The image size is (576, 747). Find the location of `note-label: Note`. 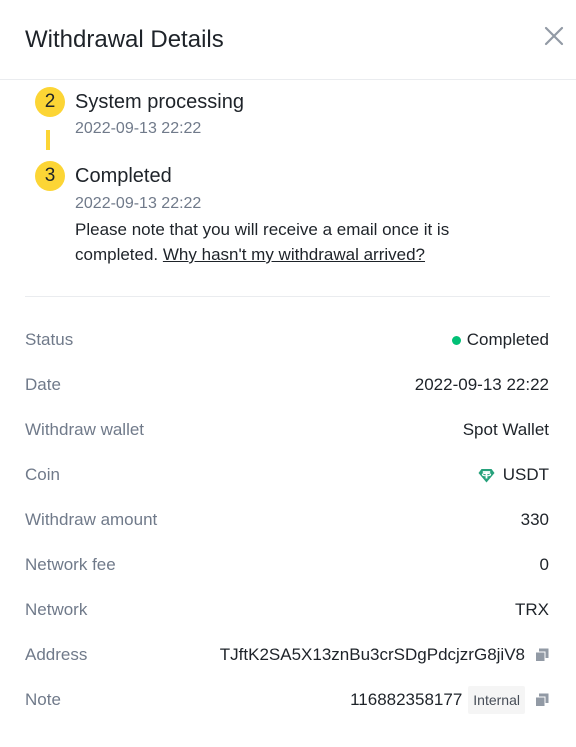

note-label: Note is located at coordinates (43, 699).